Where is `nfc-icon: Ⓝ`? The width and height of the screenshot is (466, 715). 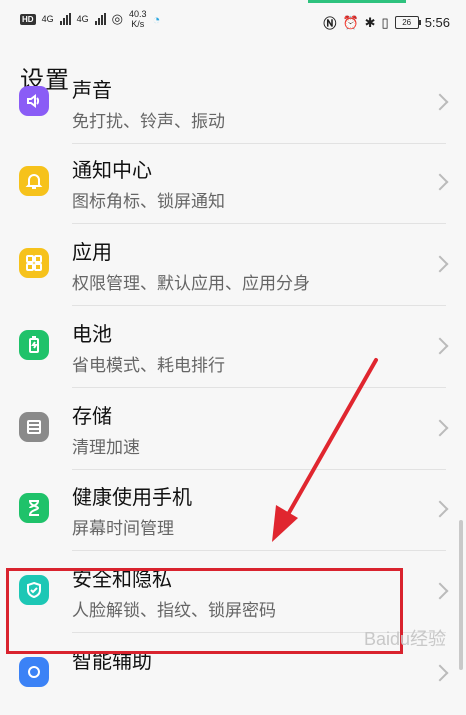 nfc-icon: Ⓝ is located at coordinates (330, 23).